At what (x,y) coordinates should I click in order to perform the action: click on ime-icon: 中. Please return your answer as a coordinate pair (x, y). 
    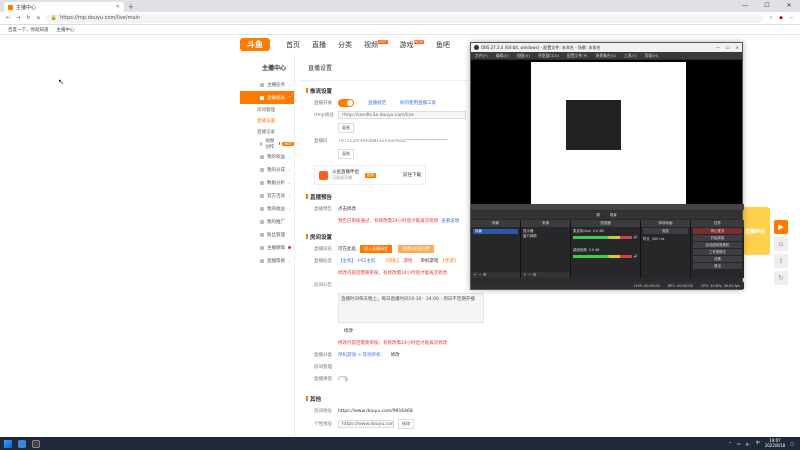
    Looking at the image, I should click on (758, 443).